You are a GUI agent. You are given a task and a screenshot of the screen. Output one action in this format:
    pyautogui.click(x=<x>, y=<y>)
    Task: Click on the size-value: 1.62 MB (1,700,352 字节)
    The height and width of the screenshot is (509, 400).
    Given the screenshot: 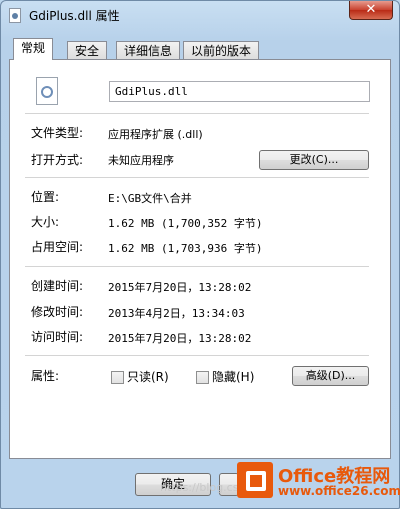 What is the action you would take?
    pyautogui.click(x=185, y=223)
    